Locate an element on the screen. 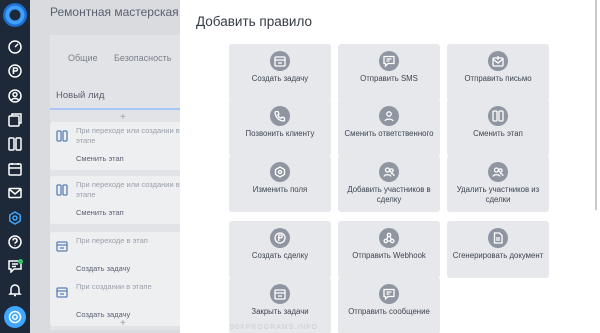 The image size is (600, 333). tab-security: Безопасность is located at coordinates (142, 58).